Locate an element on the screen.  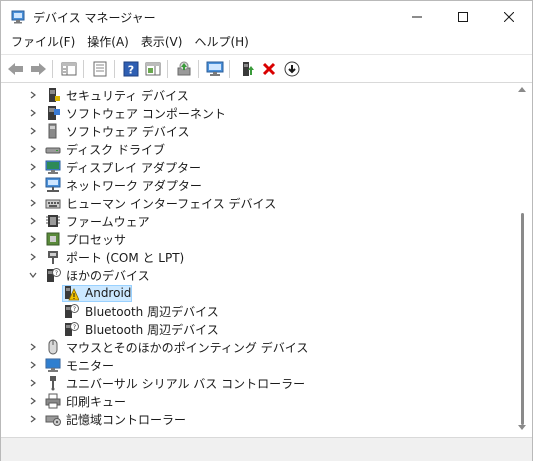
mouse-icon is located at coordinates (53, 347).